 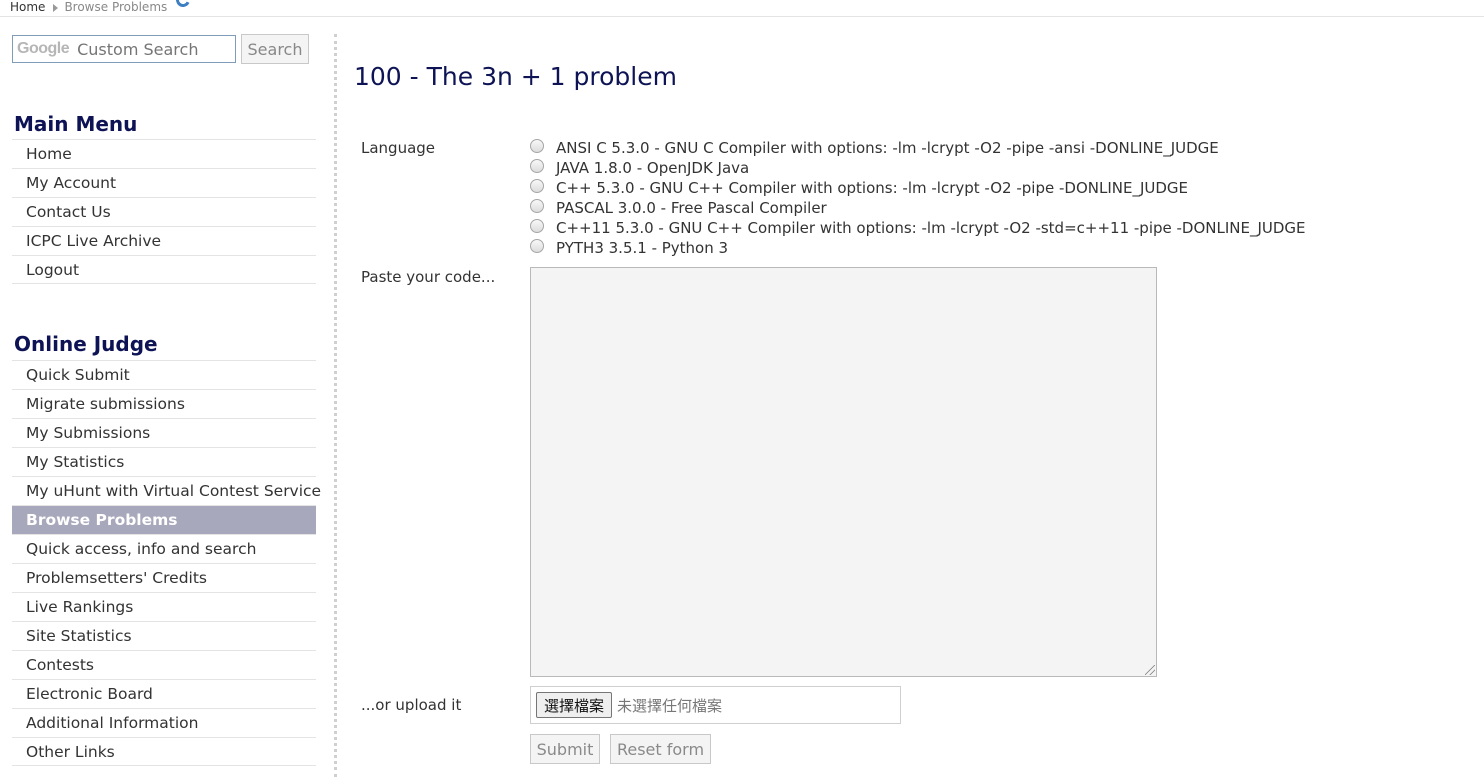 I want to click on menu-item-contact-us: Contact Us, so click(x=164, y=211).